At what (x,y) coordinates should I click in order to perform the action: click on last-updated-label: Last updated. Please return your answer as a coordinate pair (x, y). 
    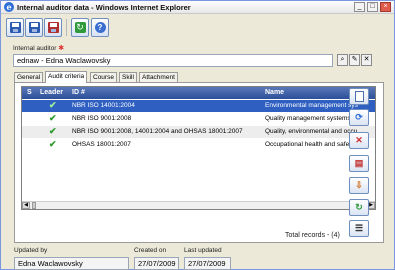
    Looking at the image, I should click on (203, 250).